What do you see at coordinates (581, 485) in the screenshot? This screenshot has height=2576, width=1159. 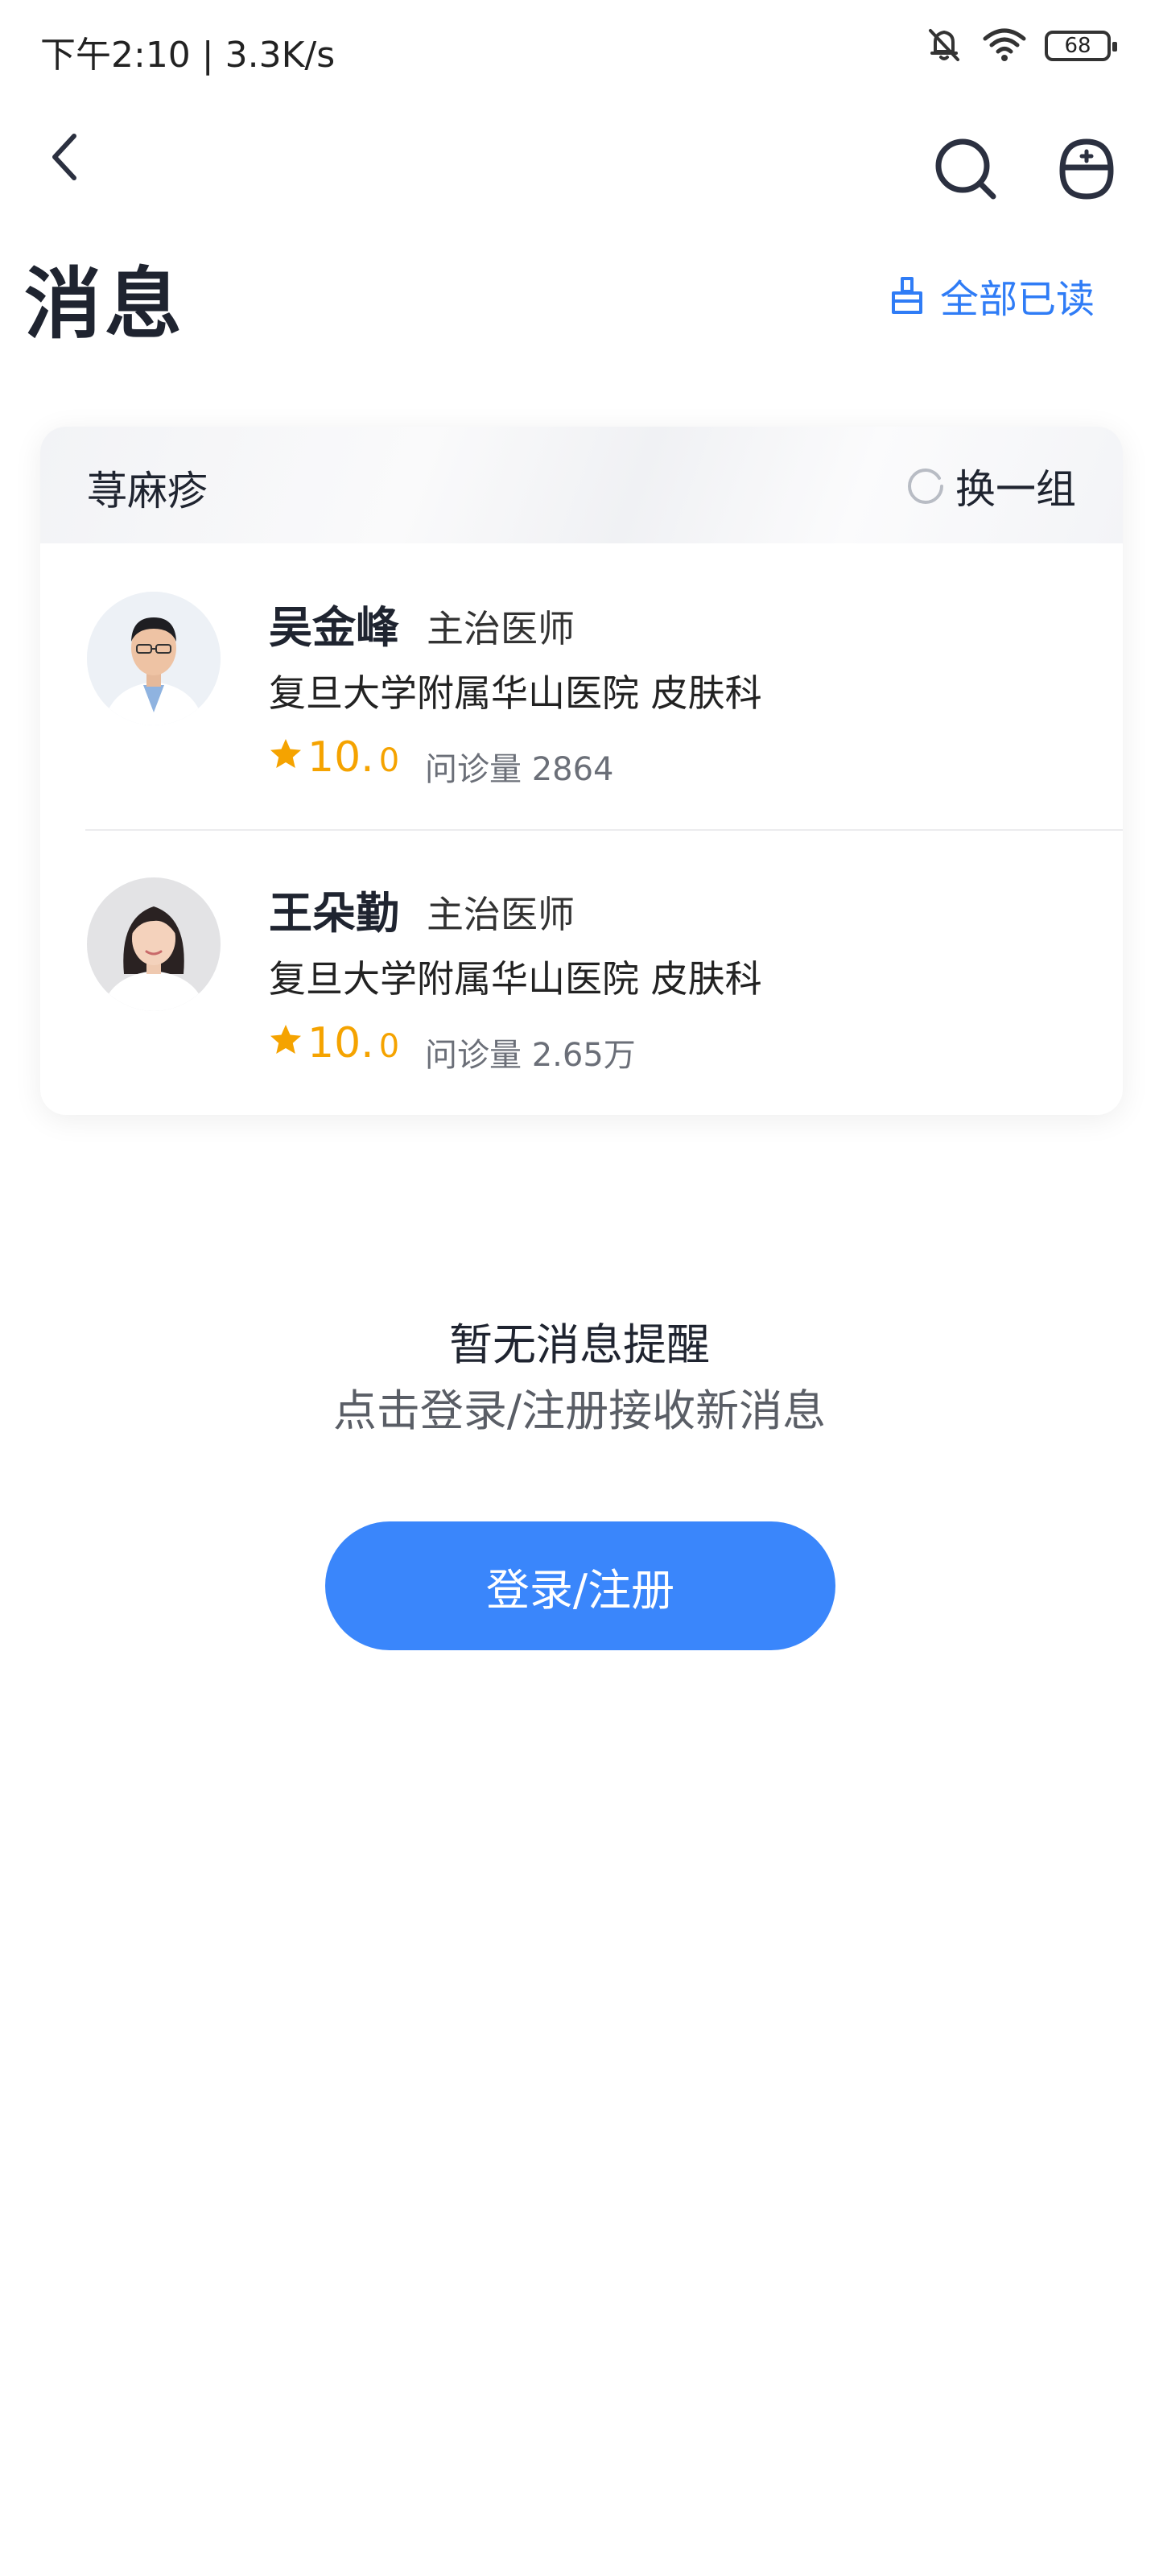 I see `card-header: 荨麻疹 换一组` at bounding box center [581, 485].